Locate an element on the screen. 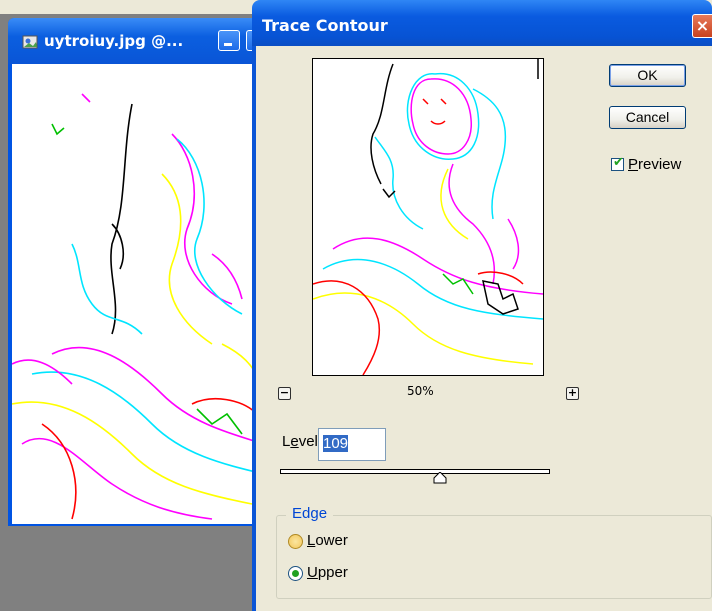 The height and width of the screenshot is (611, 712). edge-legend: Edge is located at coordinates (310, 513).